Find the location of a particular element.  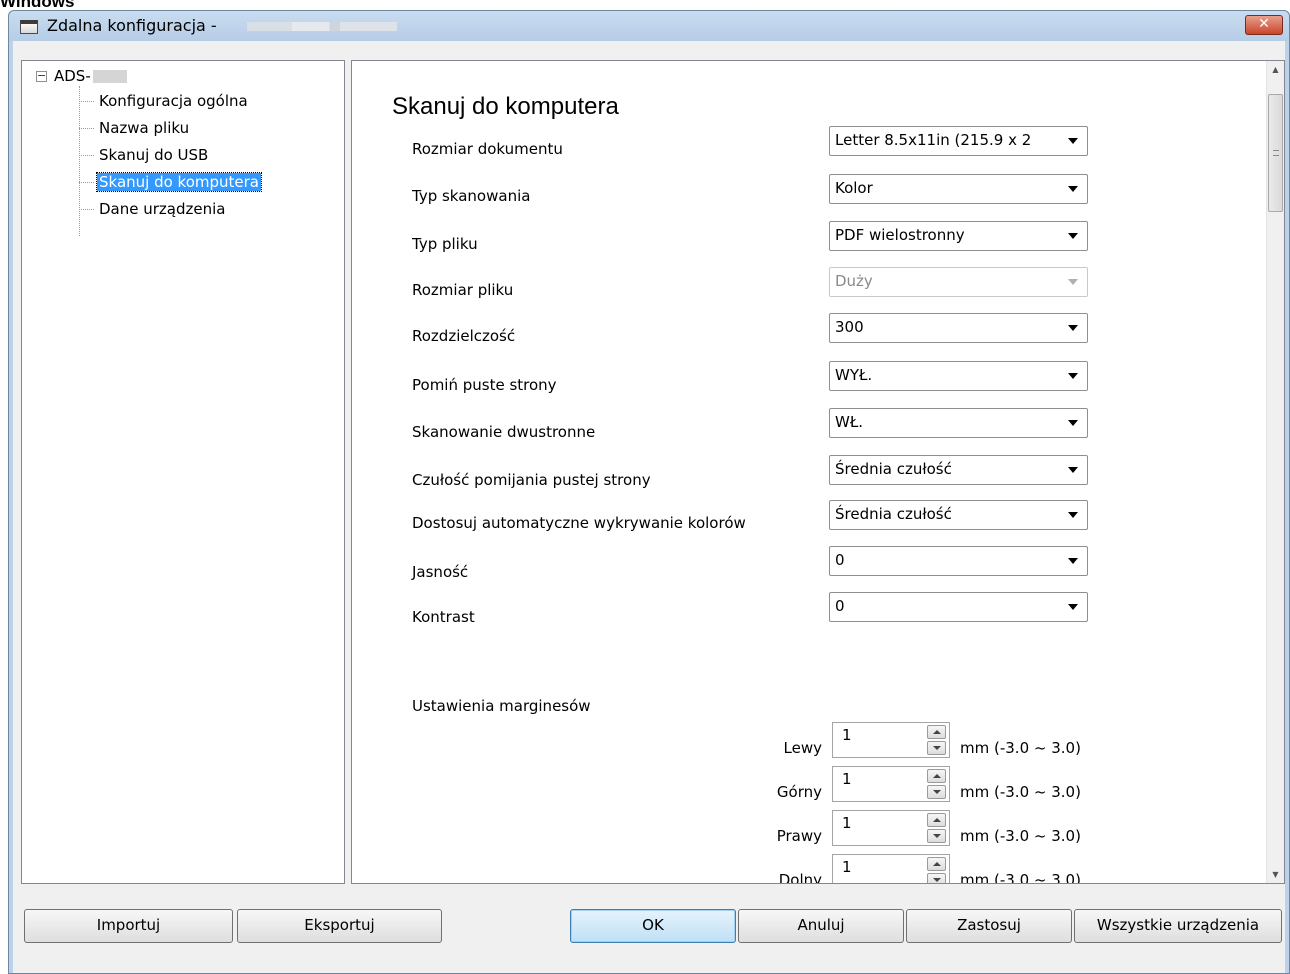

resolution-dropdown: 300 is located at coordinates (958, 328).